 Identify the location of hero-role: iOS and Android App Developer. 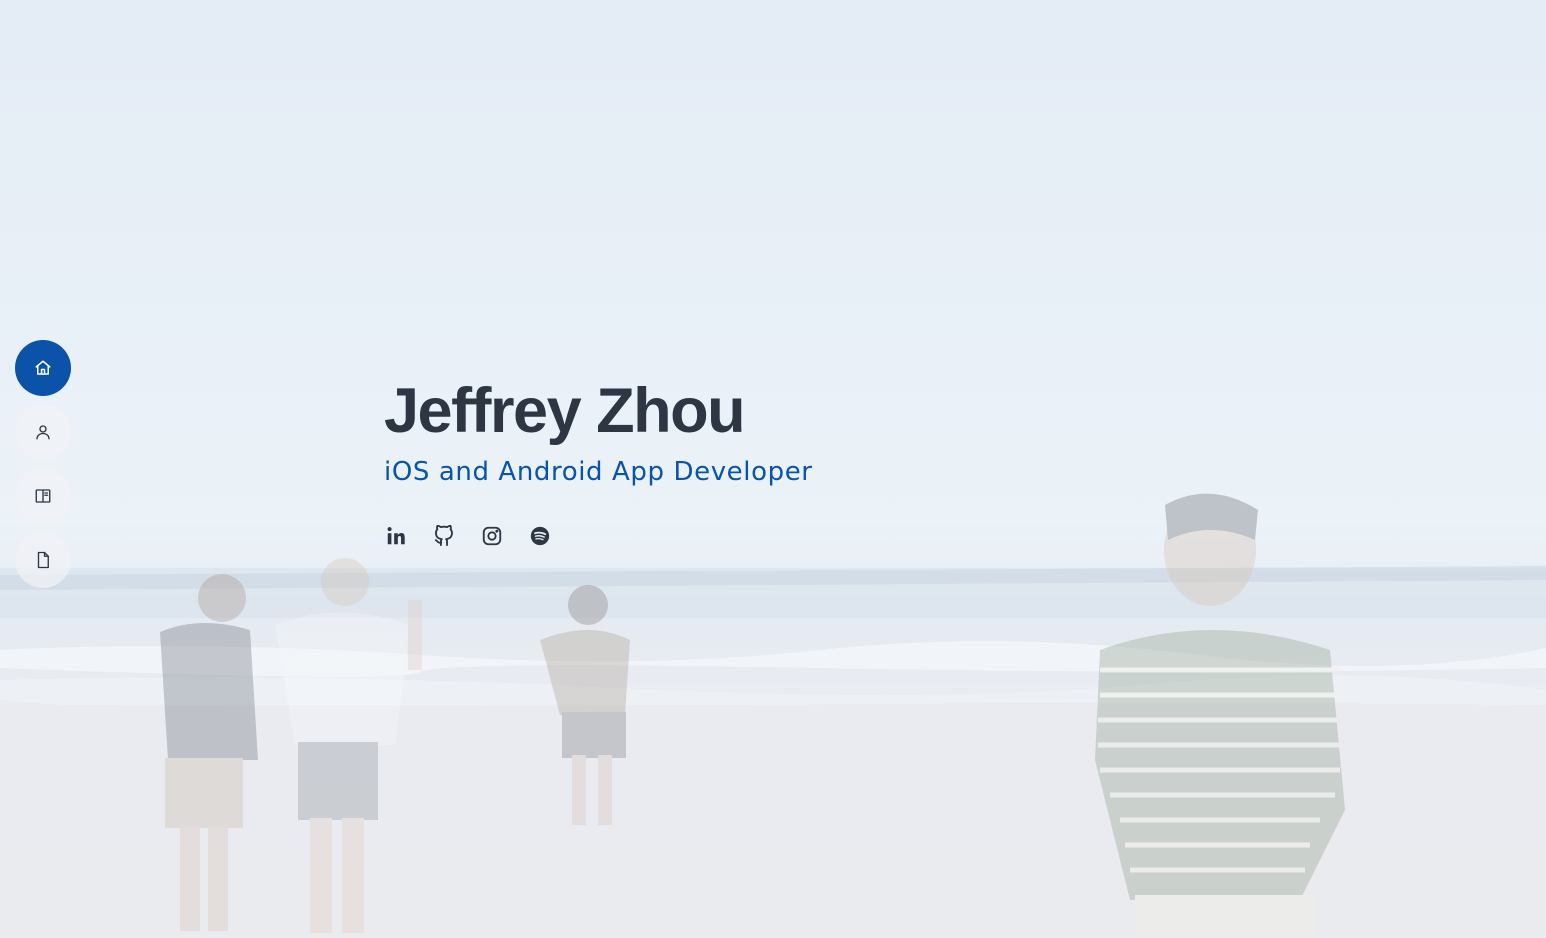
(598, 472).